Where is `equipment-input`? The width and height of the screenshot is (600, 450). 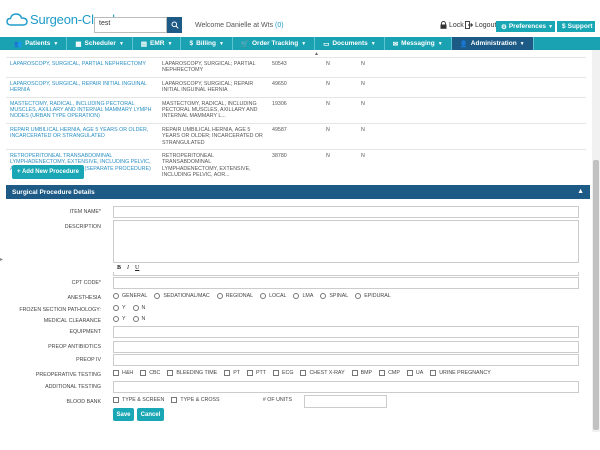 equipment-input is located at coordinates (346, 332).